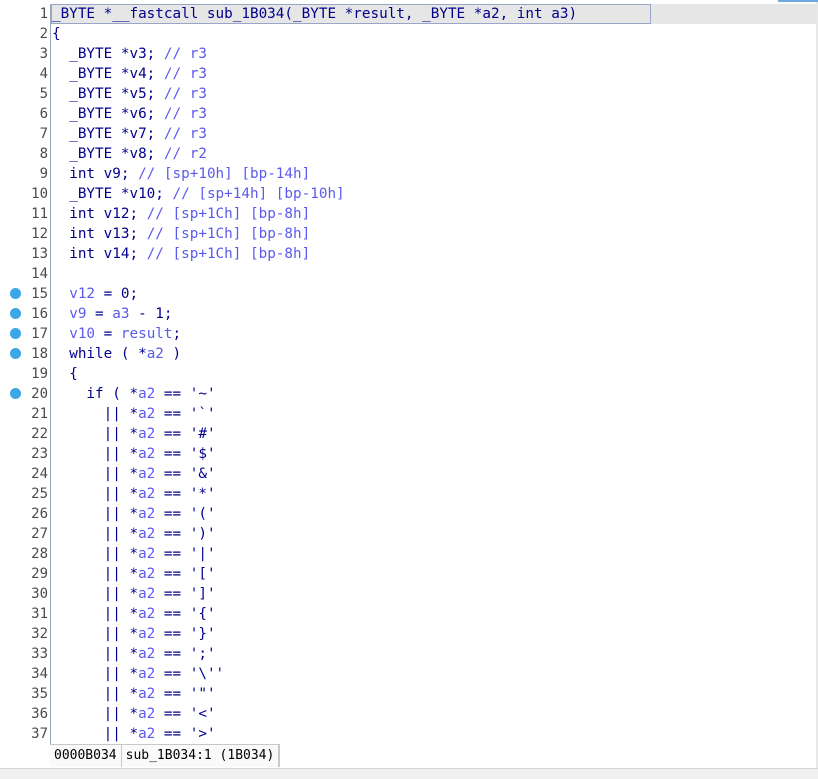 The height and width of the screenshot is (779, 818). Describe the element at coordinates (434, 254) in the screenshot. I see `code-line: int v14; // [sp+1Ch] [bp-8h]` at that location.